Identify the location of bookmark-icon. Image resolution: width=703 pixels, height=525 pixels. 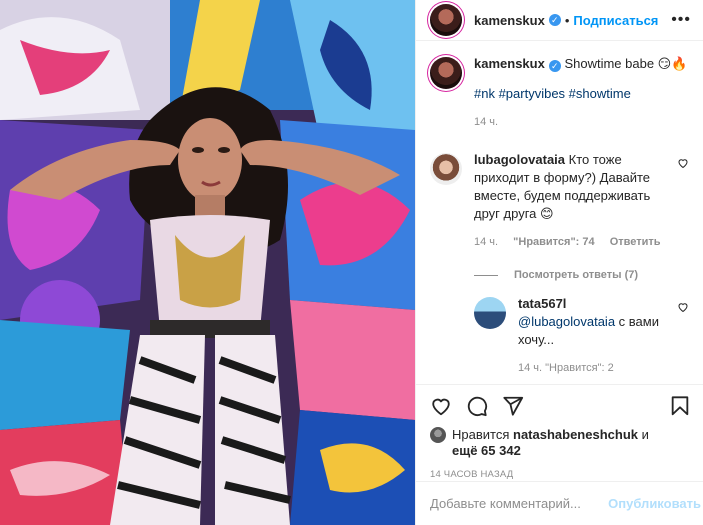
(680, 406).